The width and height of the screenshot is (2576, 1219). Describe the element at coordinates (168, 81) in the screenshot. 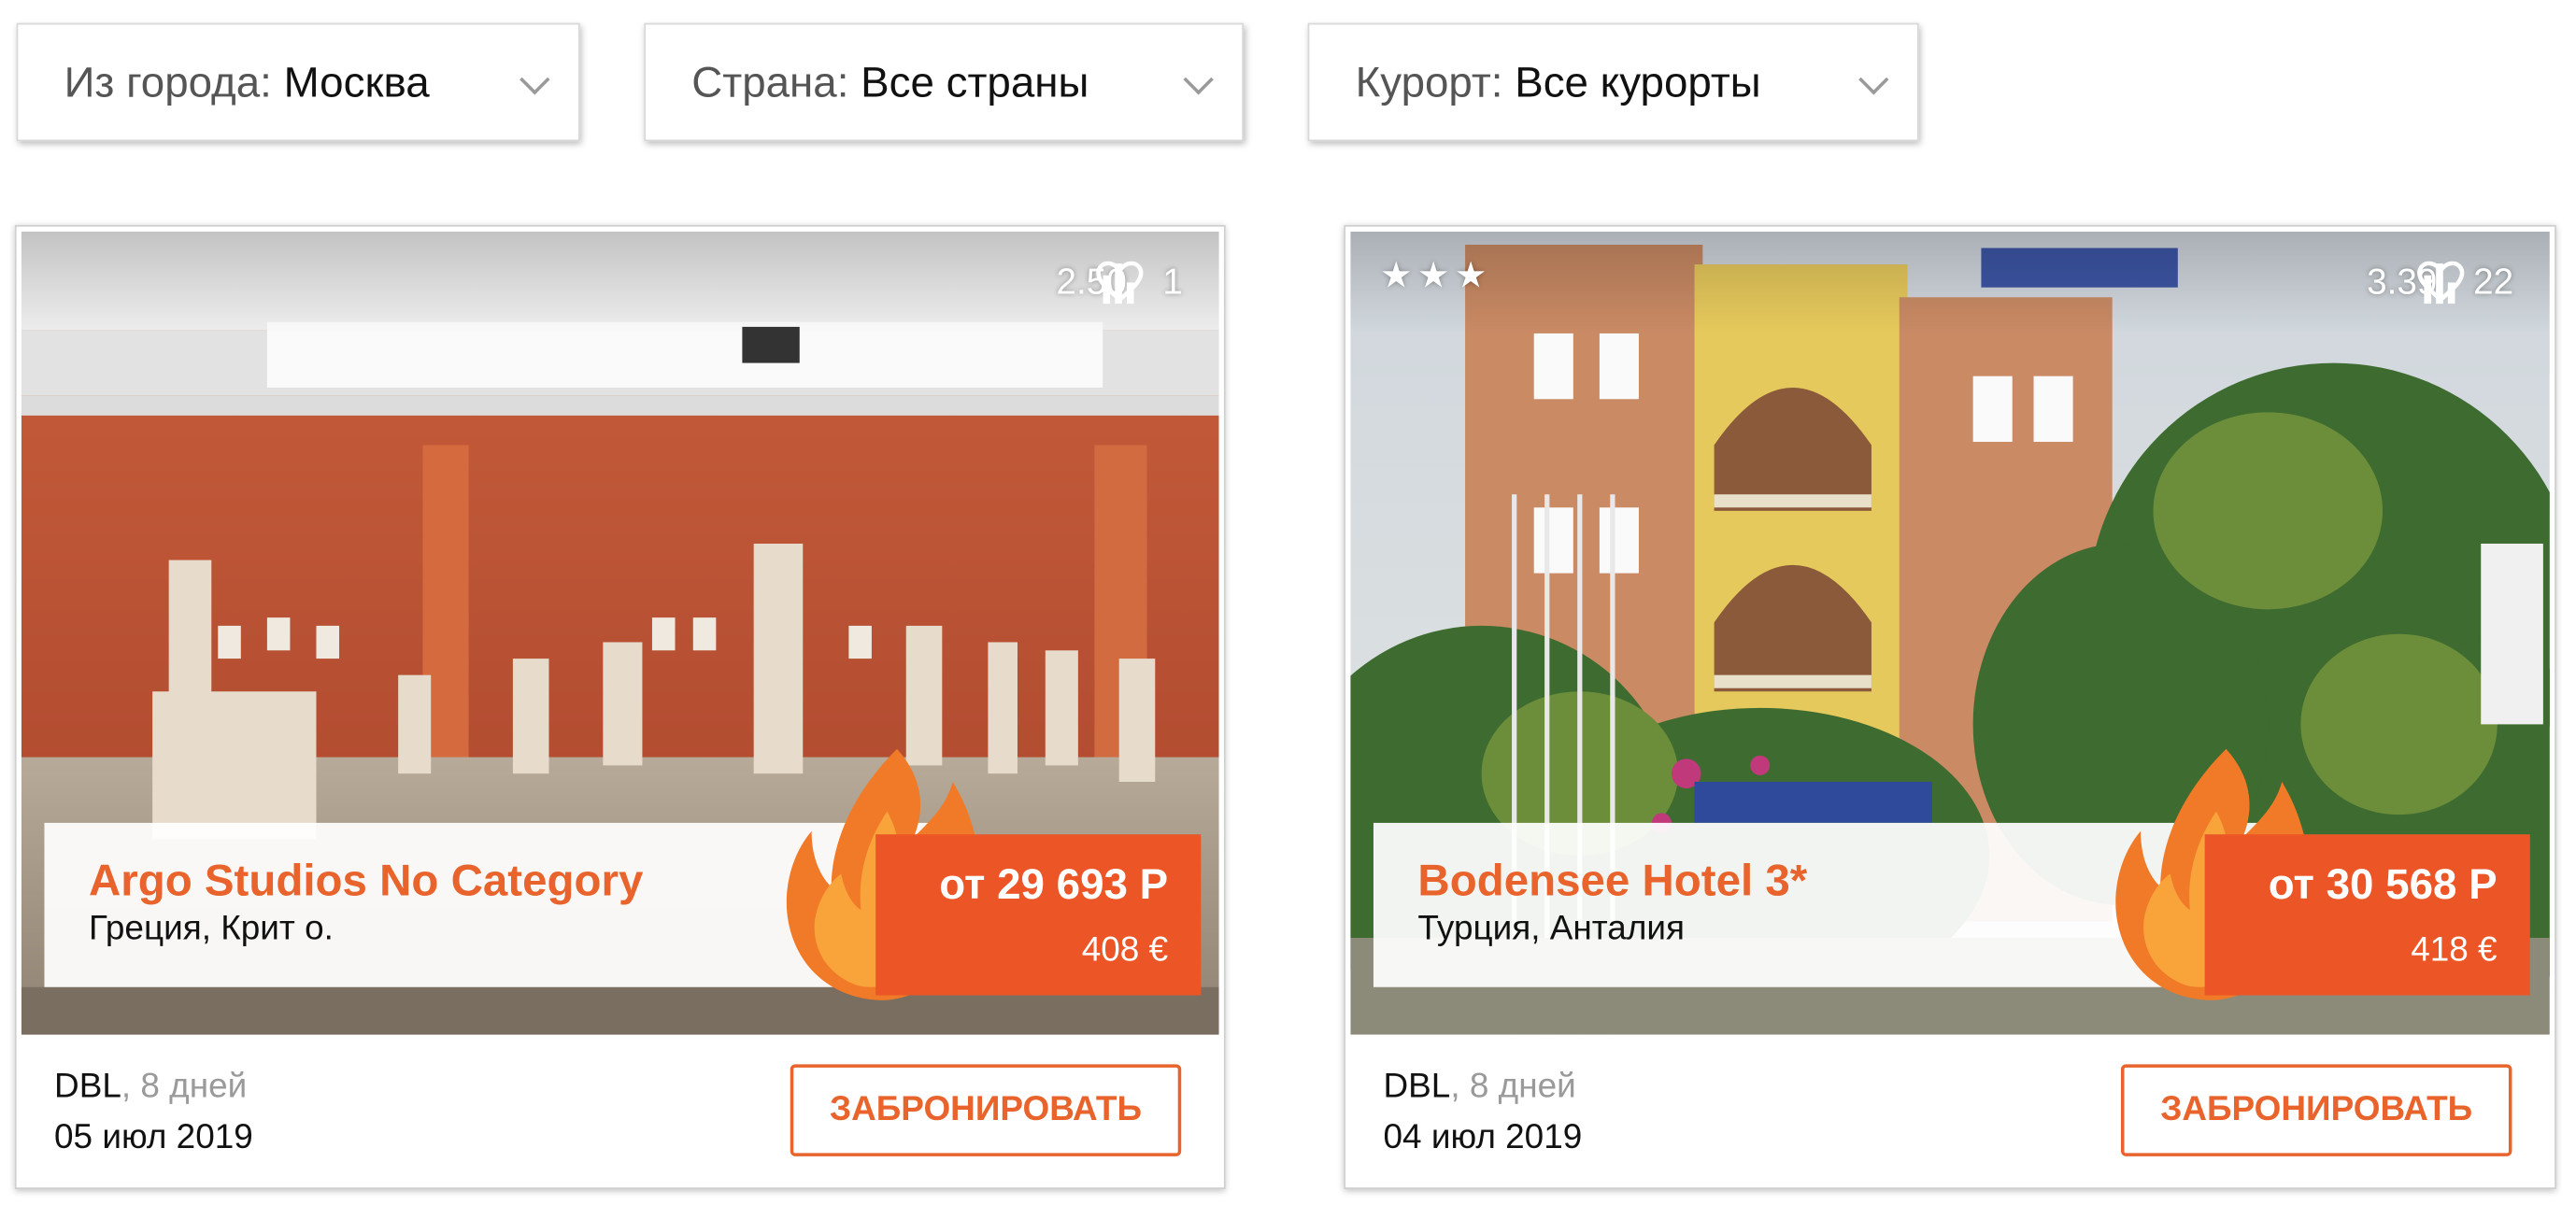

I see `city-filter-label: Из города:` at that location.